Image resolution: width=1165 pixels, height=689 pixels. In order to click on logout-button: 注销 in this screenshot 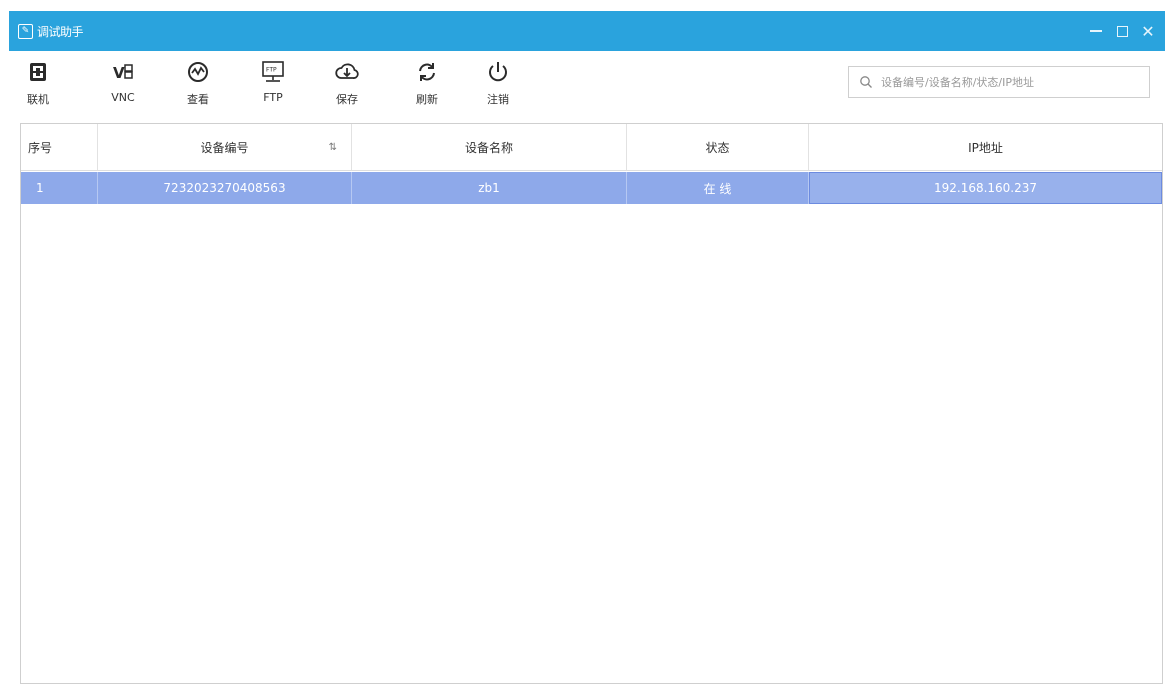, I will do `click(498, 87)`.